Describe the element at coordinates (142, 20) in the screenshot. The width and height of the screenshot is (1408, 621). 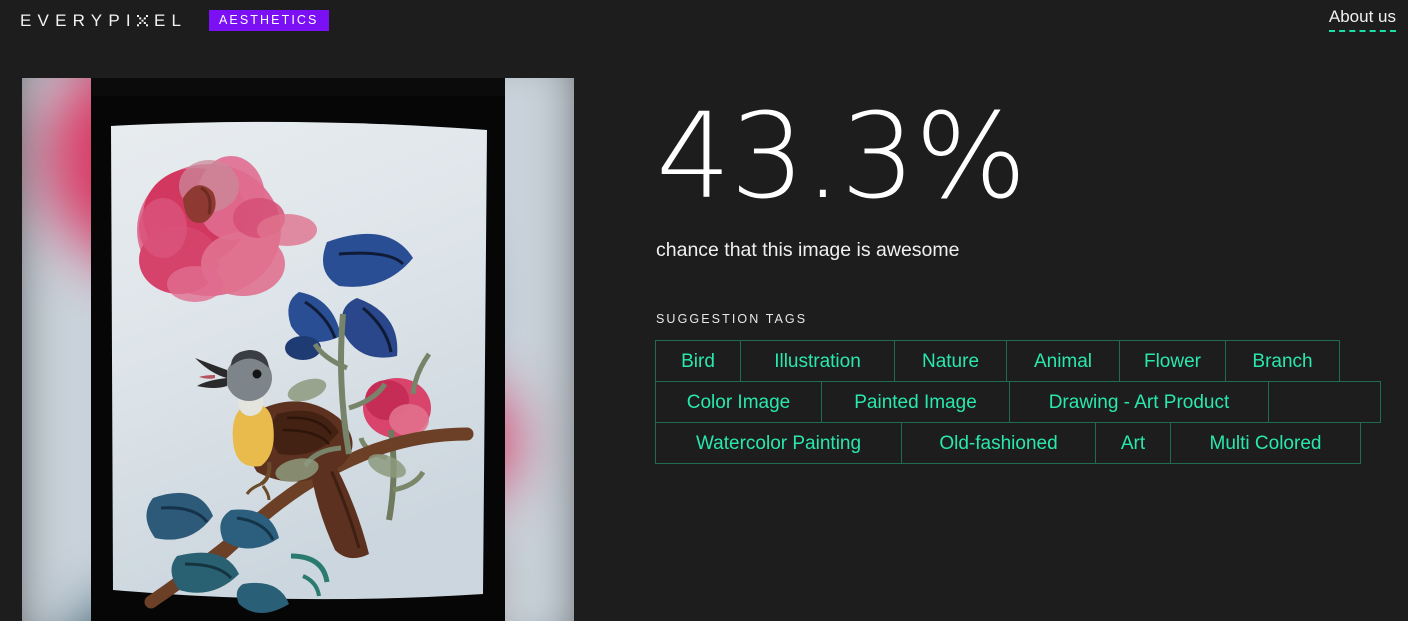
I see `pixel-x-icon` at that location.